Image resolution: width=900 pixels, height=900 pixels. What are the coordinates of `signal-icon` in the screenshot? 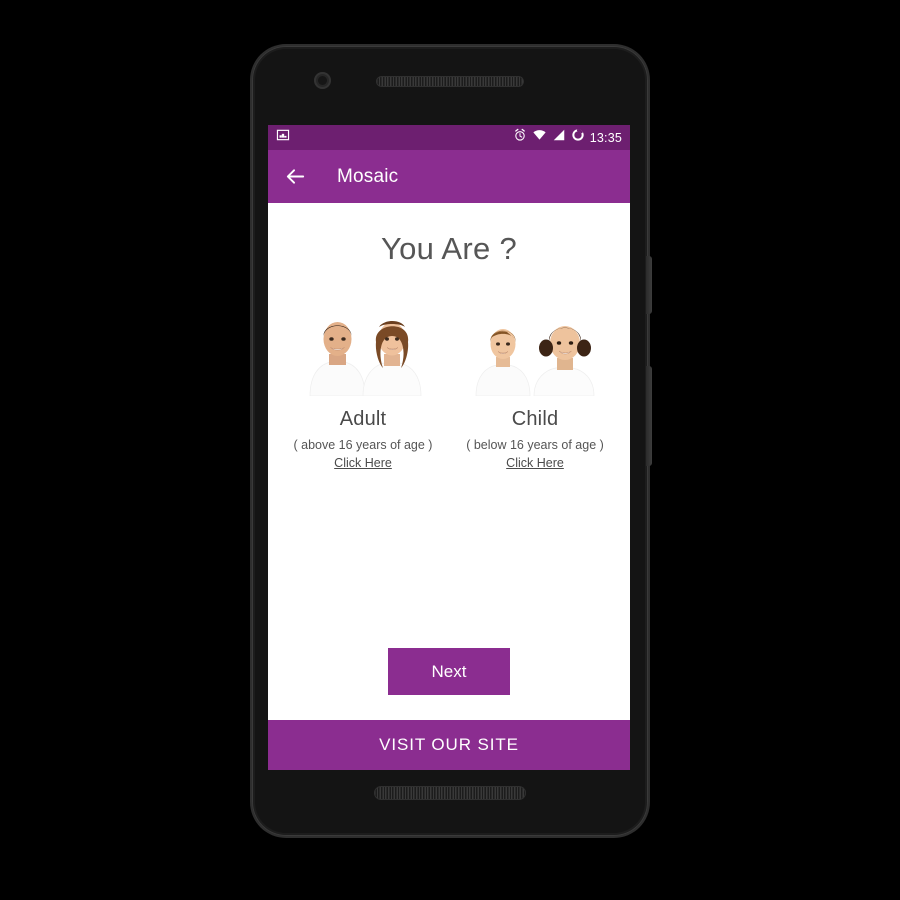 It's located at (559, 137).